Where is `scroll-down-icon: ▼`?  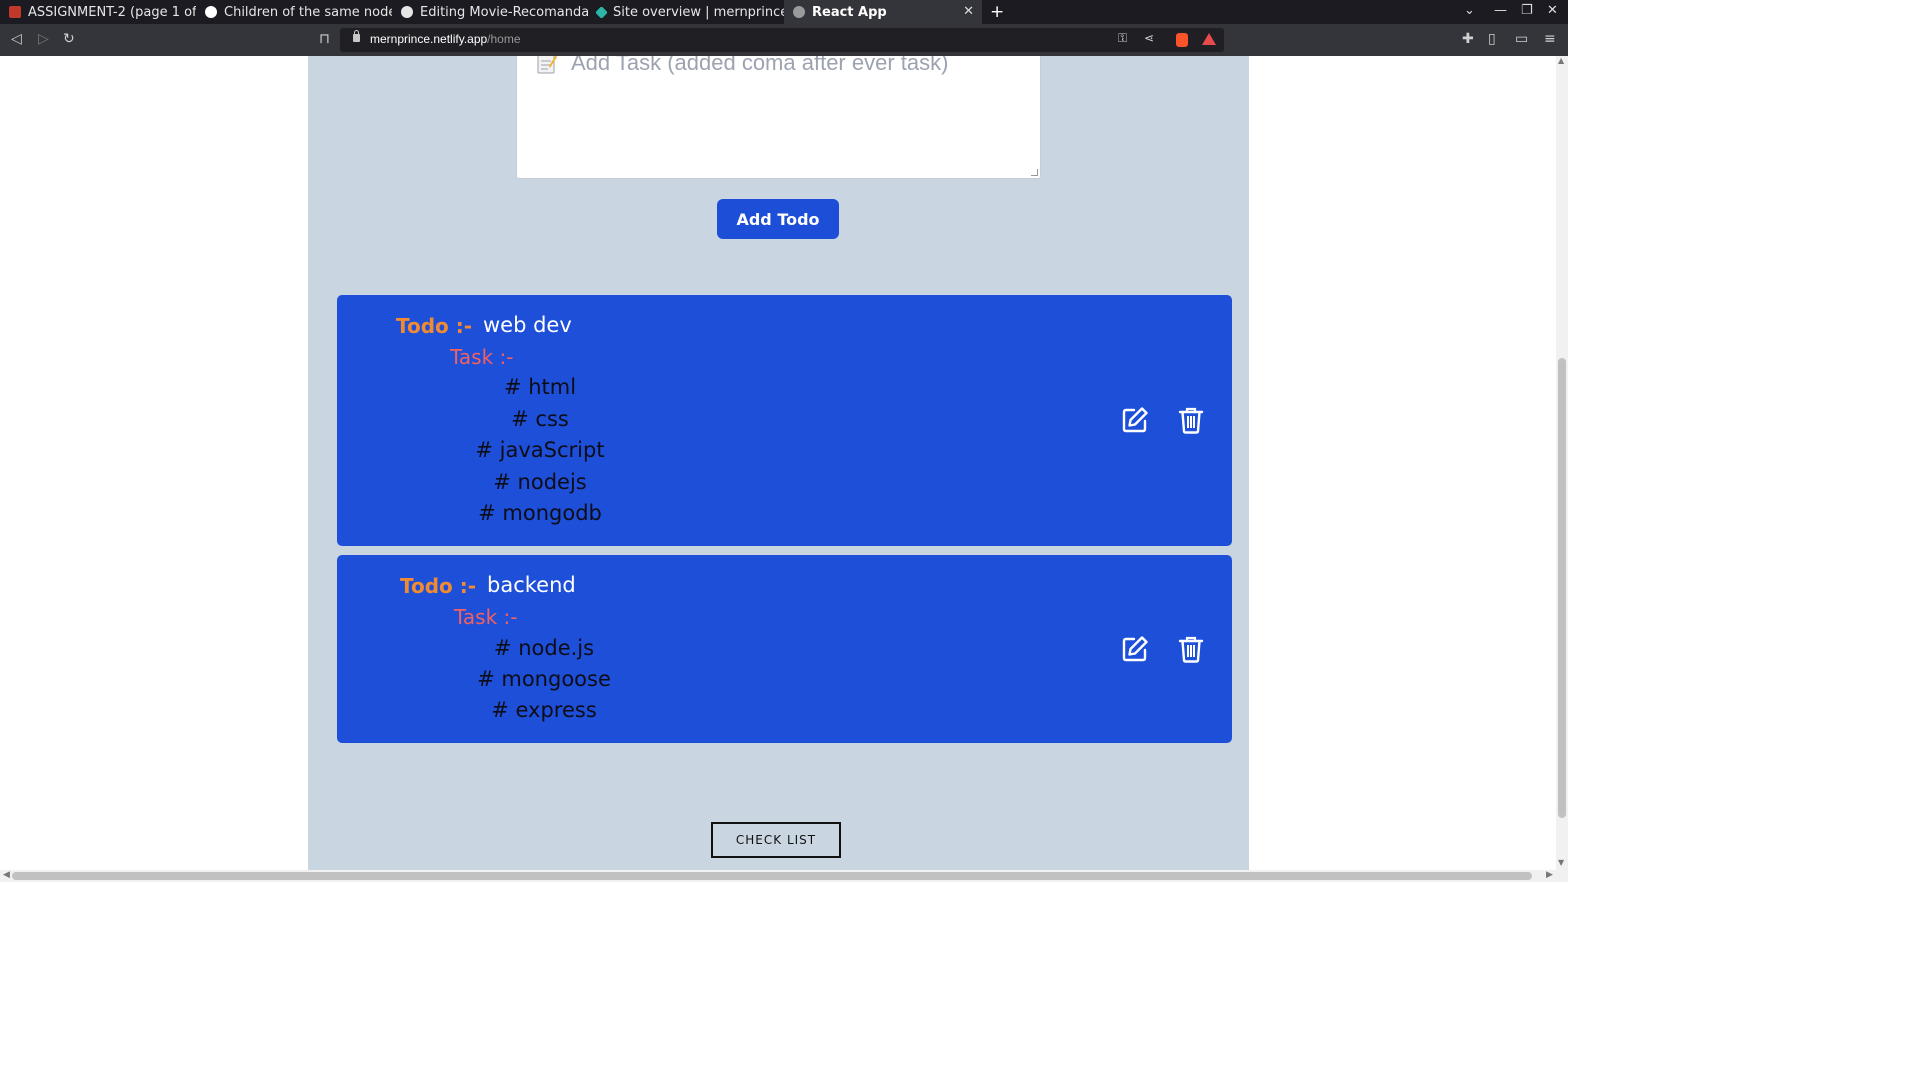 scroll-down-icon: ▼ is located at coordinates (1561, 862).